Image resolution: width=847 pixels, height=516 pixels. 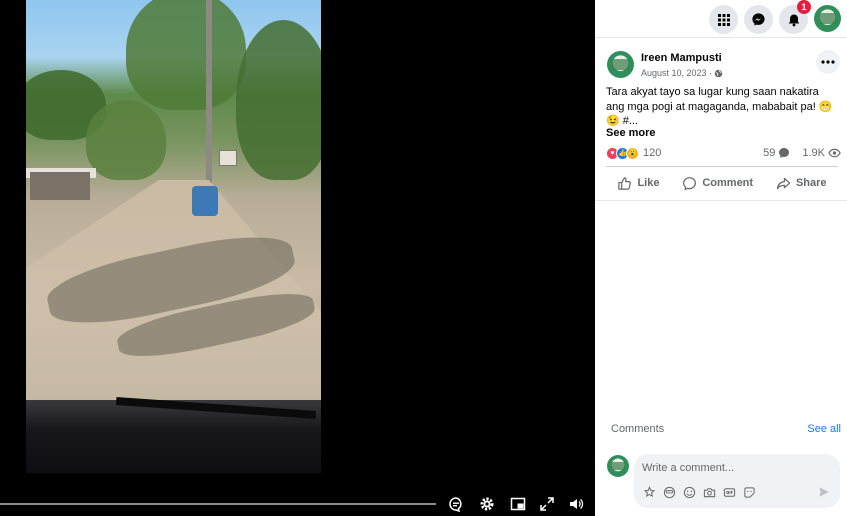 What do you see at coordinates (456, 504) in the screenshot?
I see `captions-icon` at bounding box center [456, 504].